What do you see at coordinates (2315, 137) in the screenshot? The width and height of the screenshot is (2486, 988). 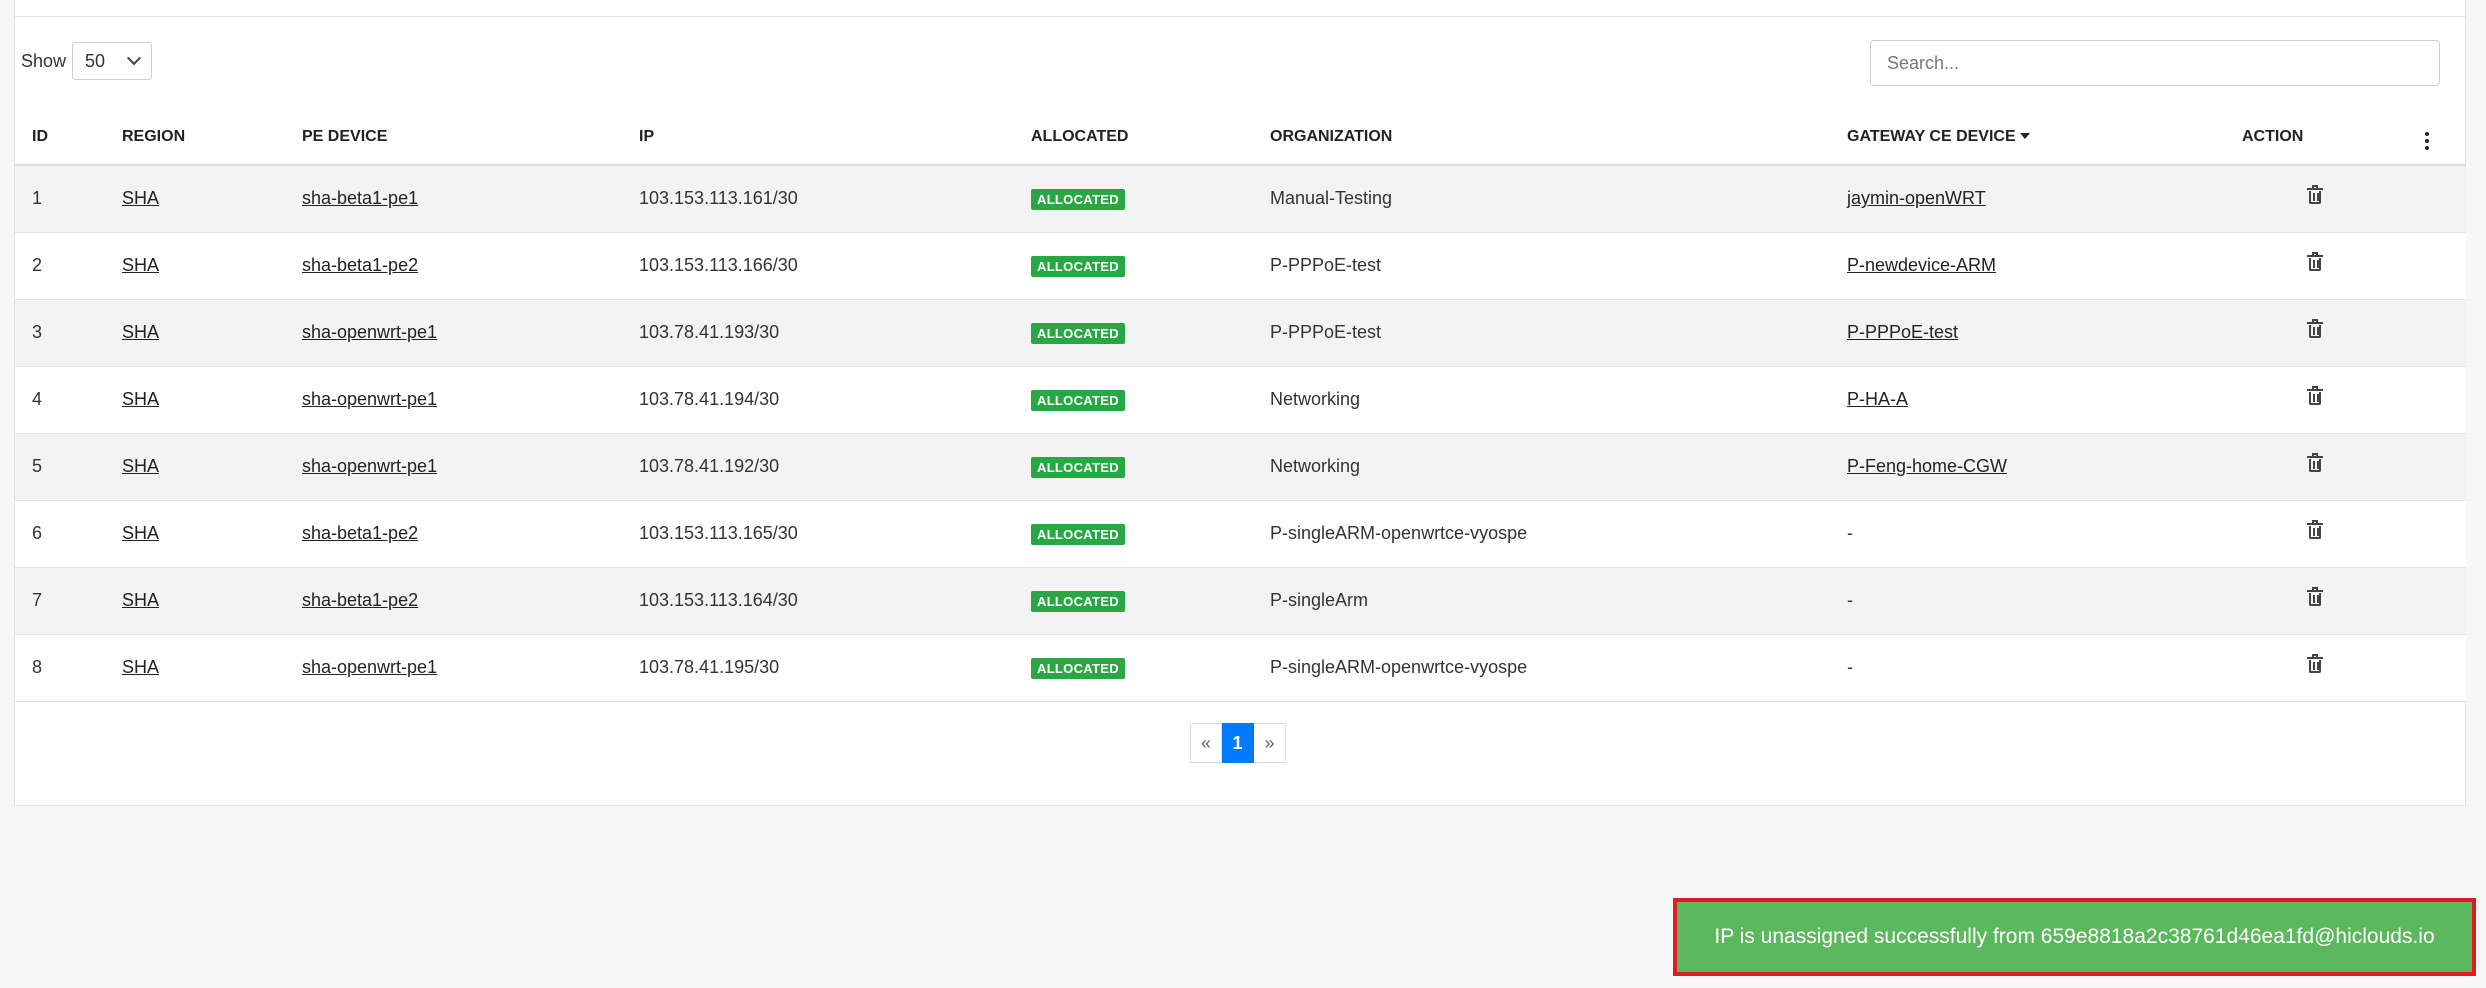 I see `col-action: ACTION` at bounding box center [2315, 137].